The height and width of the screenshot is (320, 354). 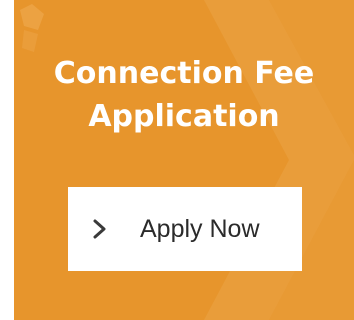 What do you see at coordinates (184, 116) in the screenshot?
I see `card-title-line2: Application` at bounding box center [184, 116].